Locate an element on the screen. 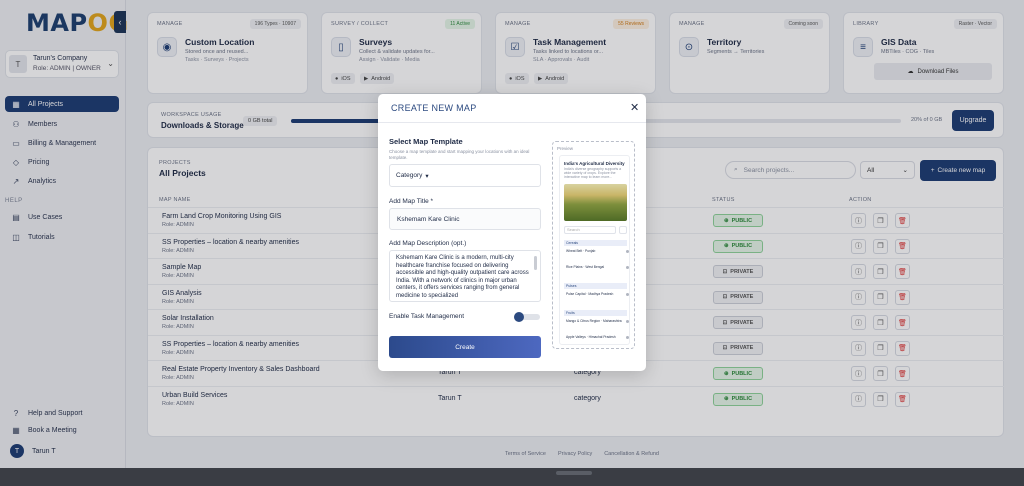 The height and width of the screenshot is (486, 1024). bottom-strip is located at coordinates (512, 477).